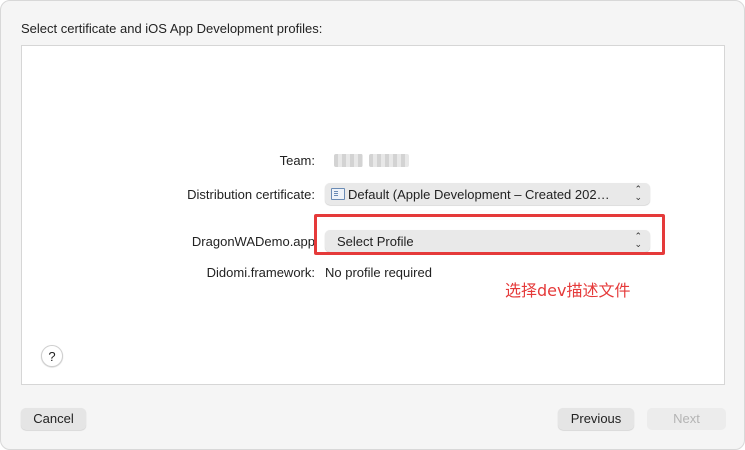 The image size is (745, 450). What do you see at coordinates (489, 234) in the screenshot?
I see `annotation-highlight-box` at bounding box center [489, 234].